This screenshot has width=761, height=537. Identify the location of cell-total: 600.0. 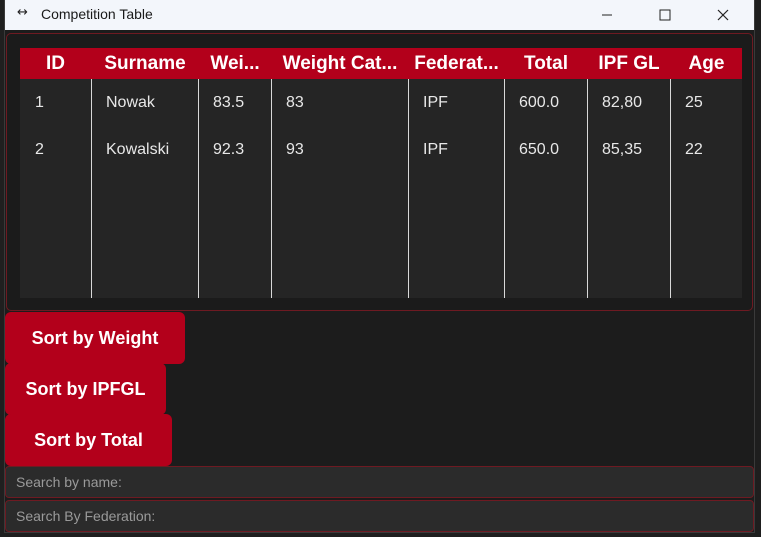
(539, 102).